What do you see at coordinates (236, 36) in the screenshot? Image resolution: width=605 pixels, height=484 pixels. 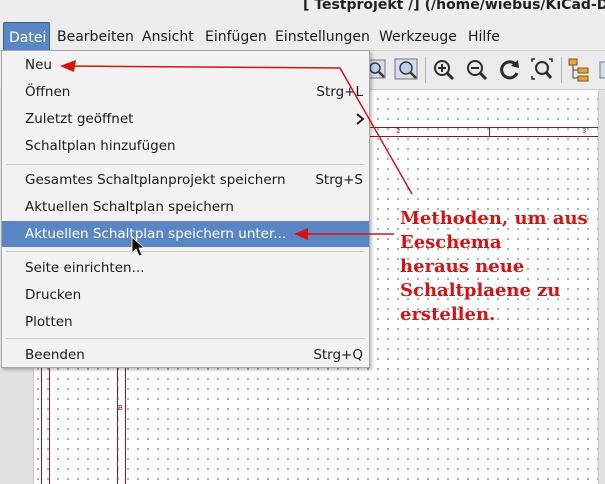 I see `menu-einfuegen: Einfügen` at bounding box center [236, 36].